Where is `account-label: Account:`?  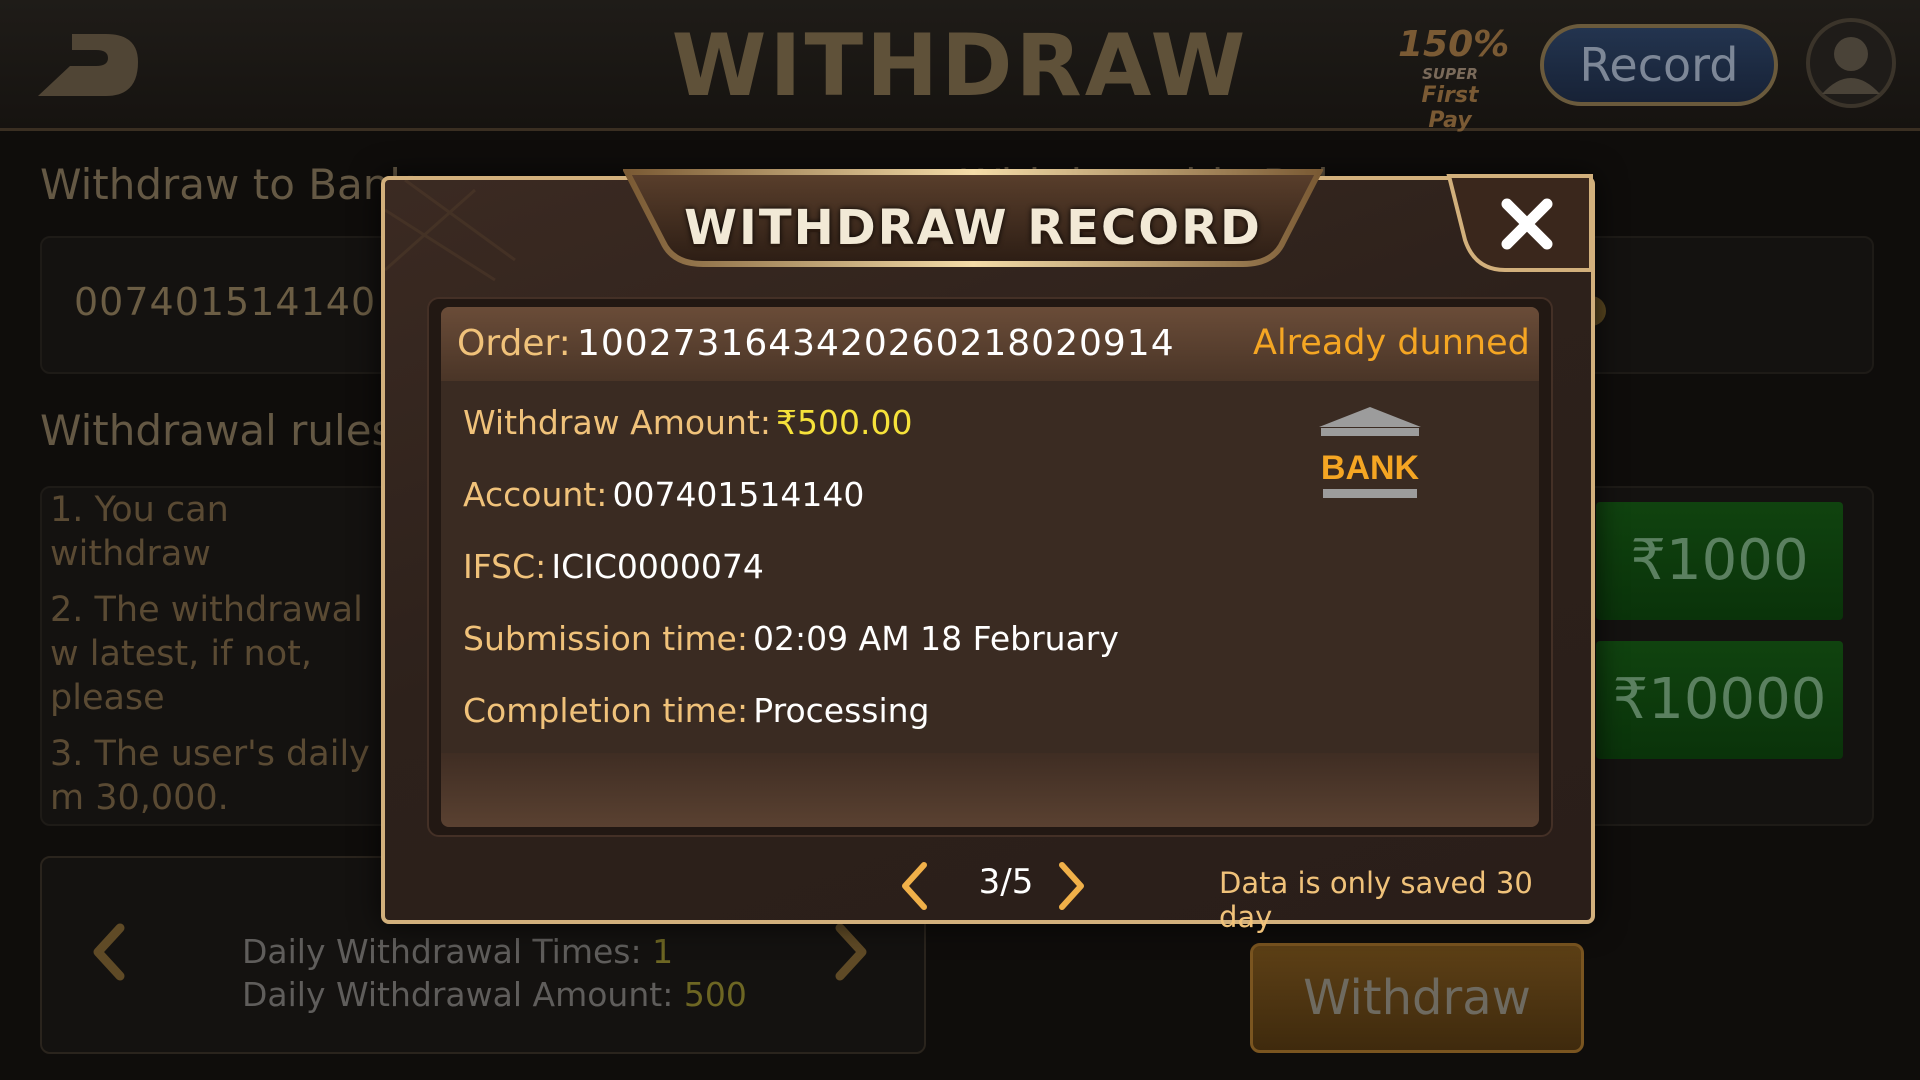
account-label: Account: is located at coordinates (535, 494).